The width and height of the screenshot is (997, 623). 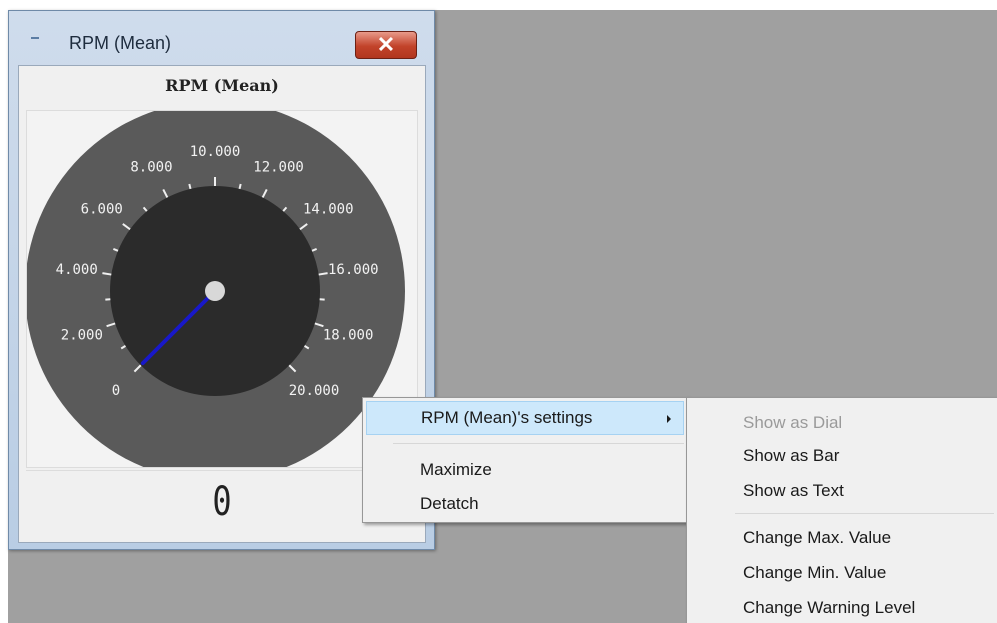 I want to click on menu-separator, so click(x=538, y=443).